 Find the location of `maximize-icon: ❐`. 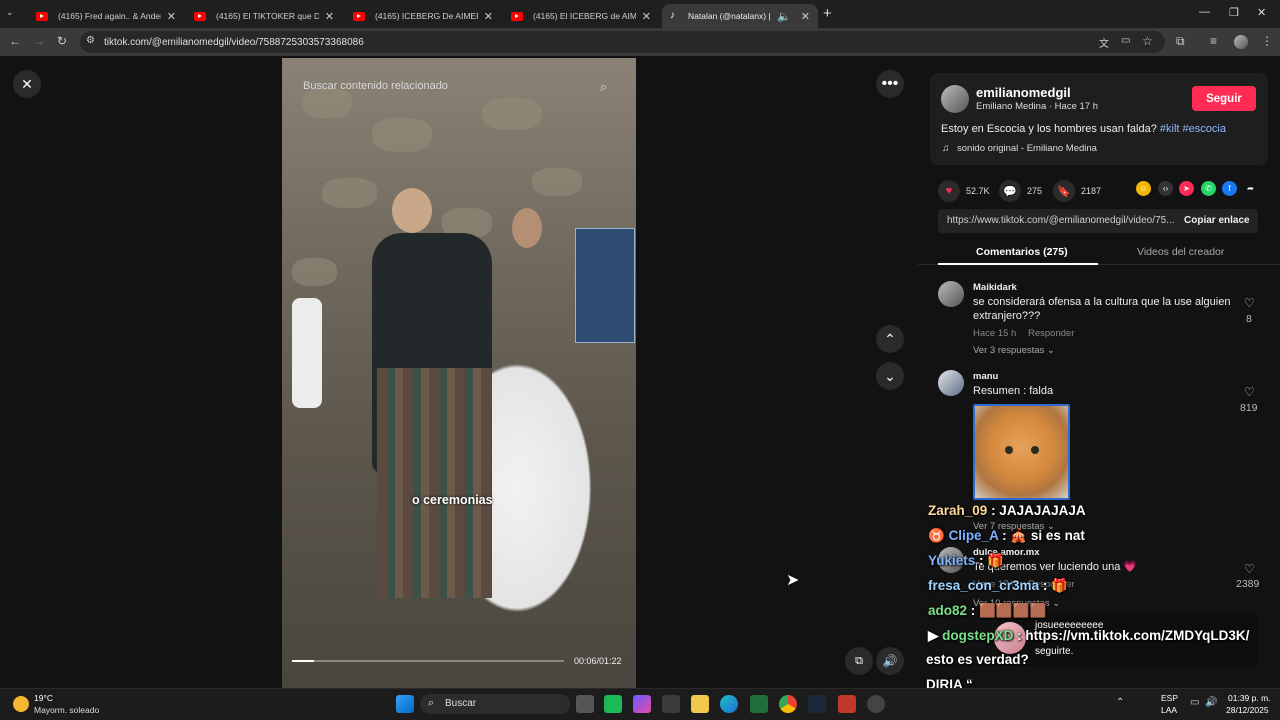

maximize-icon: ❐ is located at coordinates (1234, 12).